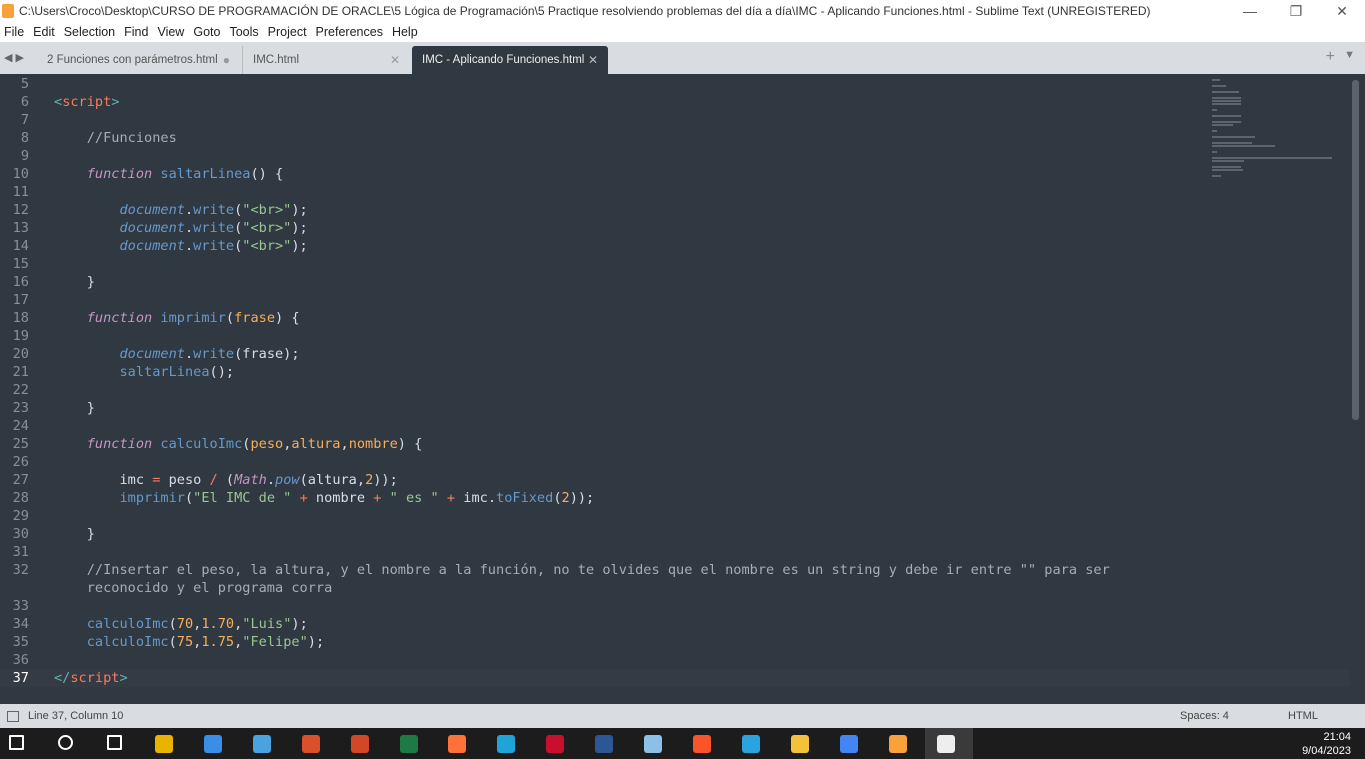 The image size is (1365, 759). Describe the element at coordinates (457, 744) in the screenshot. I see `firefox-icon` at that location.